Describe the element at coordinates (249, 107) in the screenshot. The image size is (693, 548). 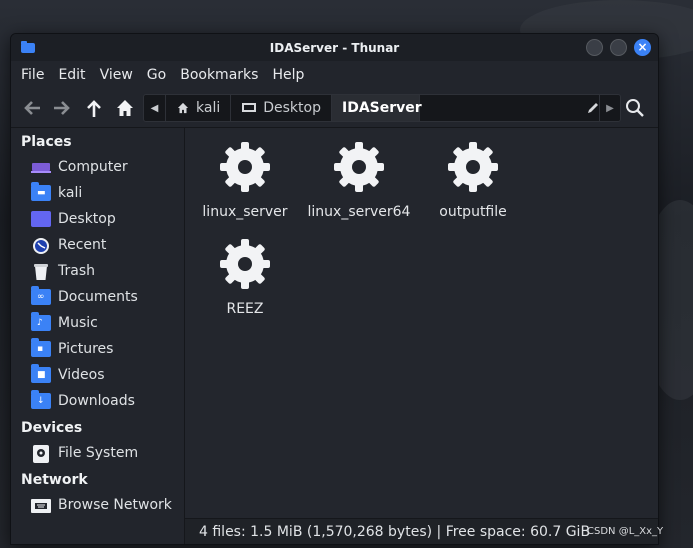
I see `desktop-icon` at that location.